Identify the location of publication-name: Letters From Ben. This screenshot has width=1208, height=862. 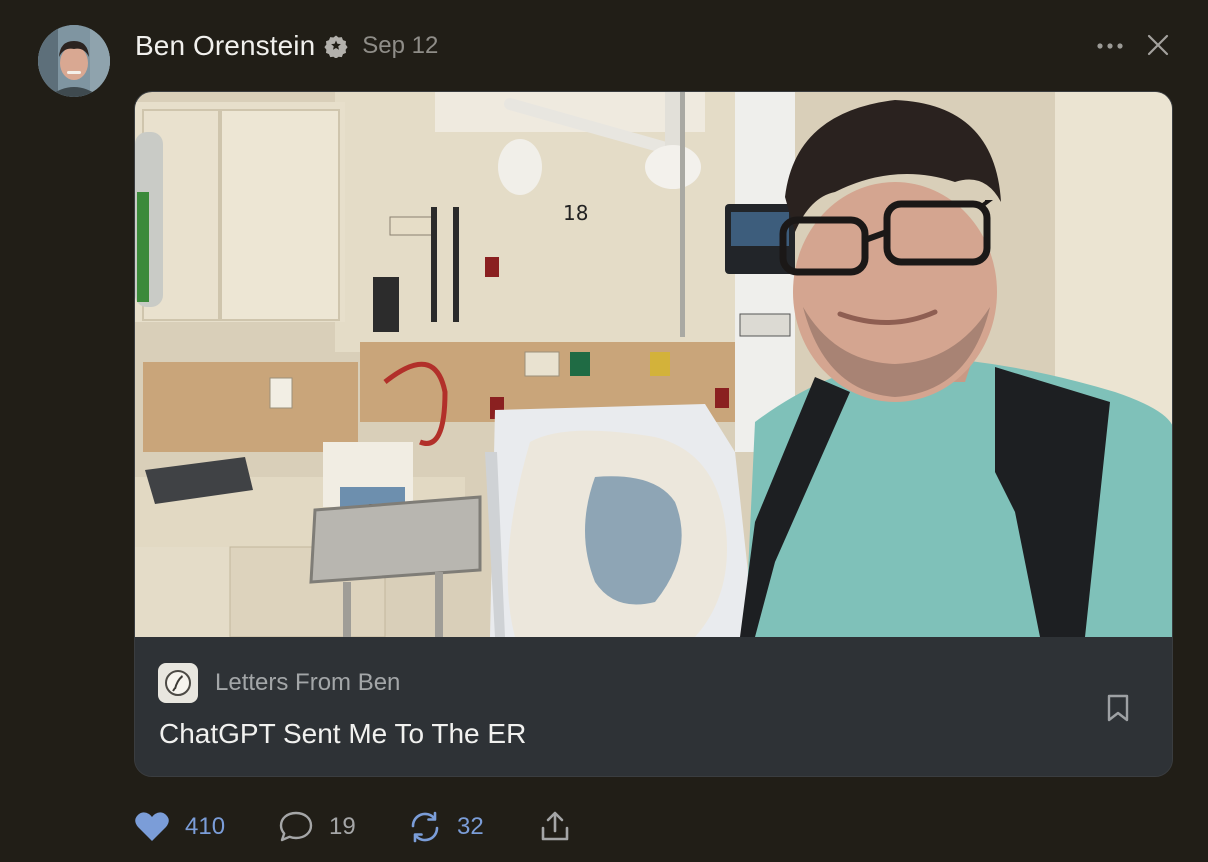
(308, 682).